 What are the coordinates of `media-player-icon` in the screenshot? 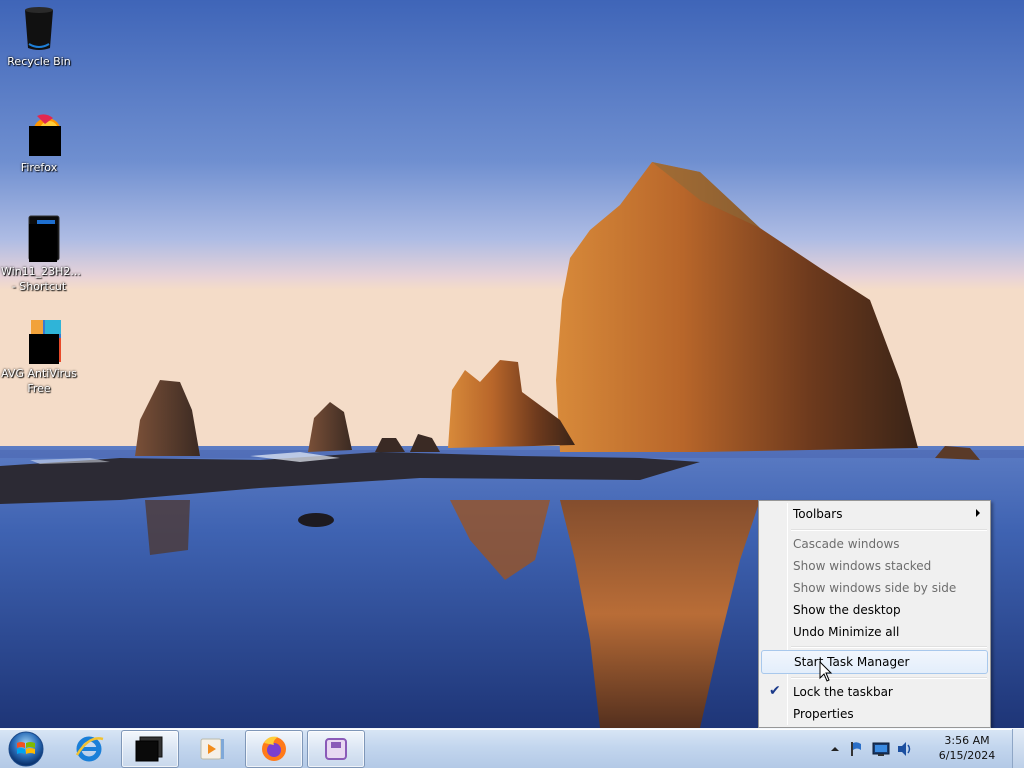 It's located at (212, 749).